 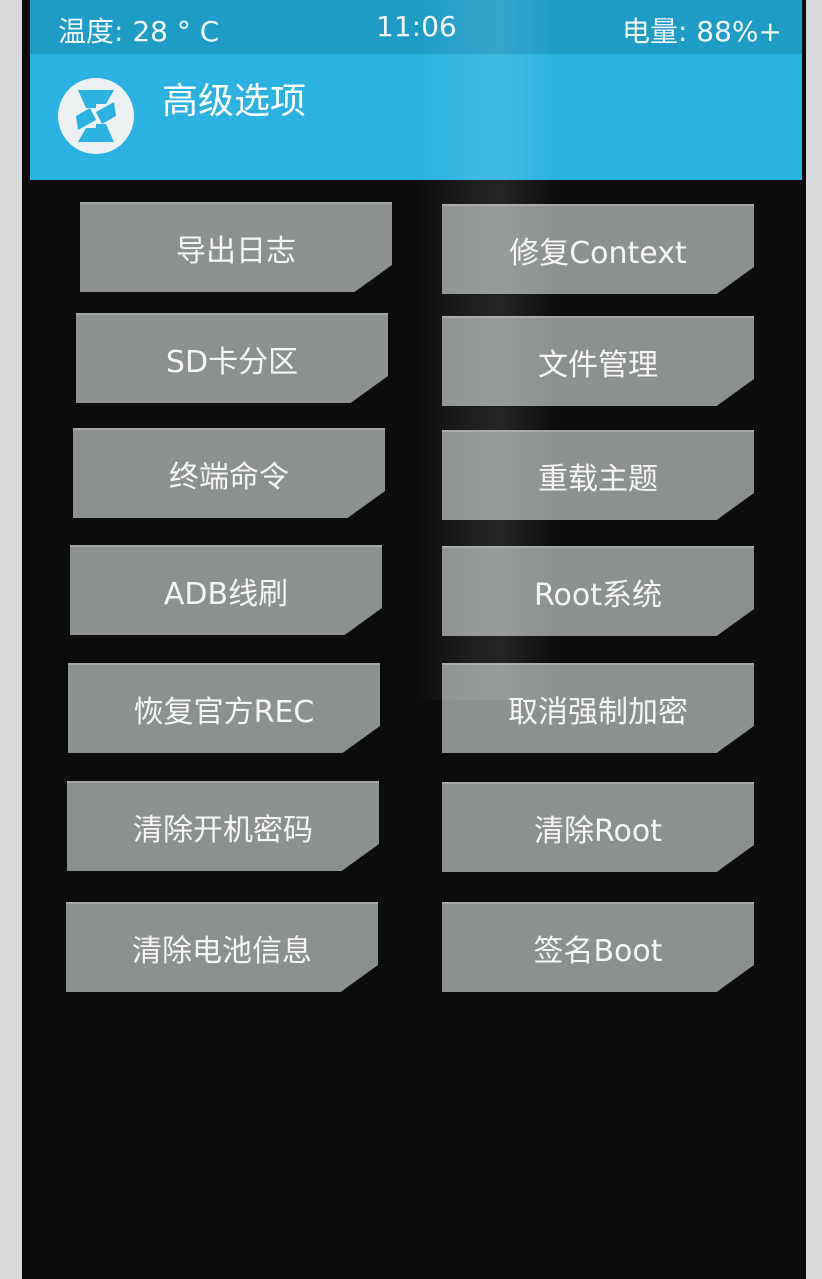 What do you see at coordinates (234, 101) in the screenshot?
I see `page-title: 高级选项` at bounding box center [234, 101].